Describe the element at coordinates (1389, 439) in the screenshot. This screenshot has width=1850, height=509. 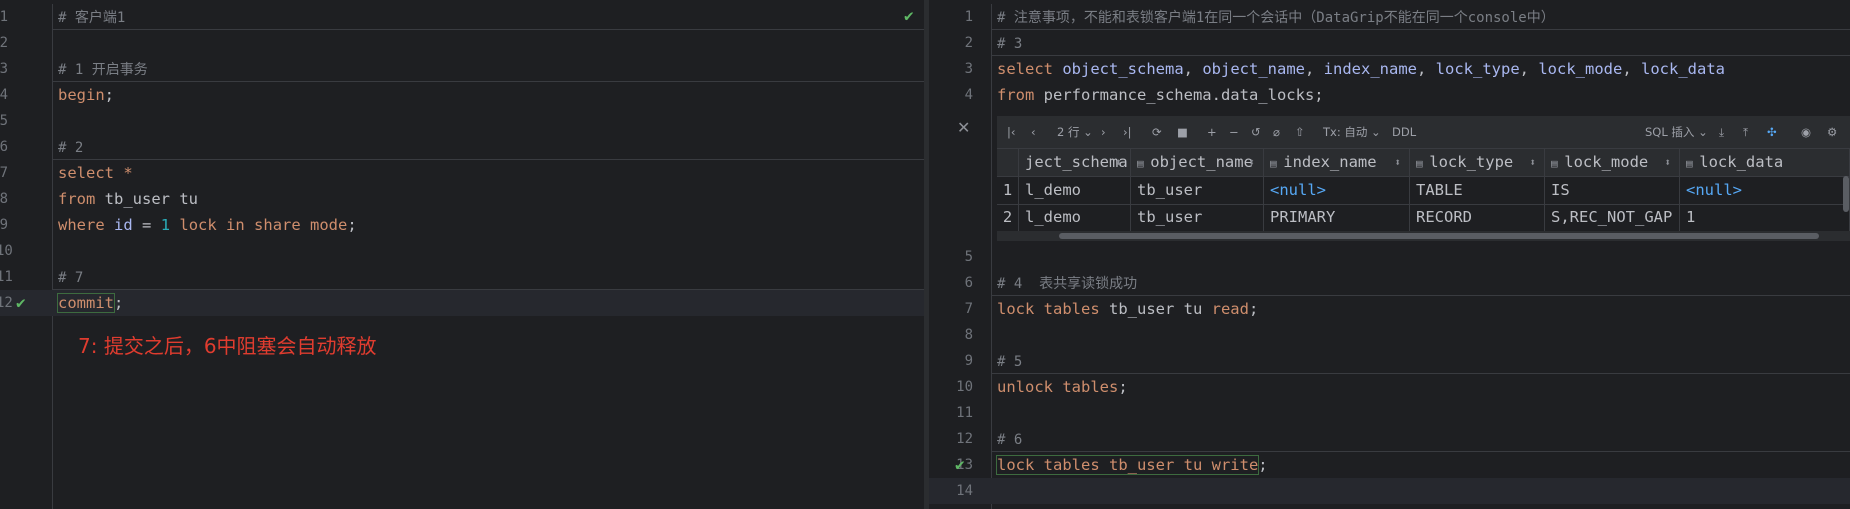
I see `code-line: 12 # 6` at that location.